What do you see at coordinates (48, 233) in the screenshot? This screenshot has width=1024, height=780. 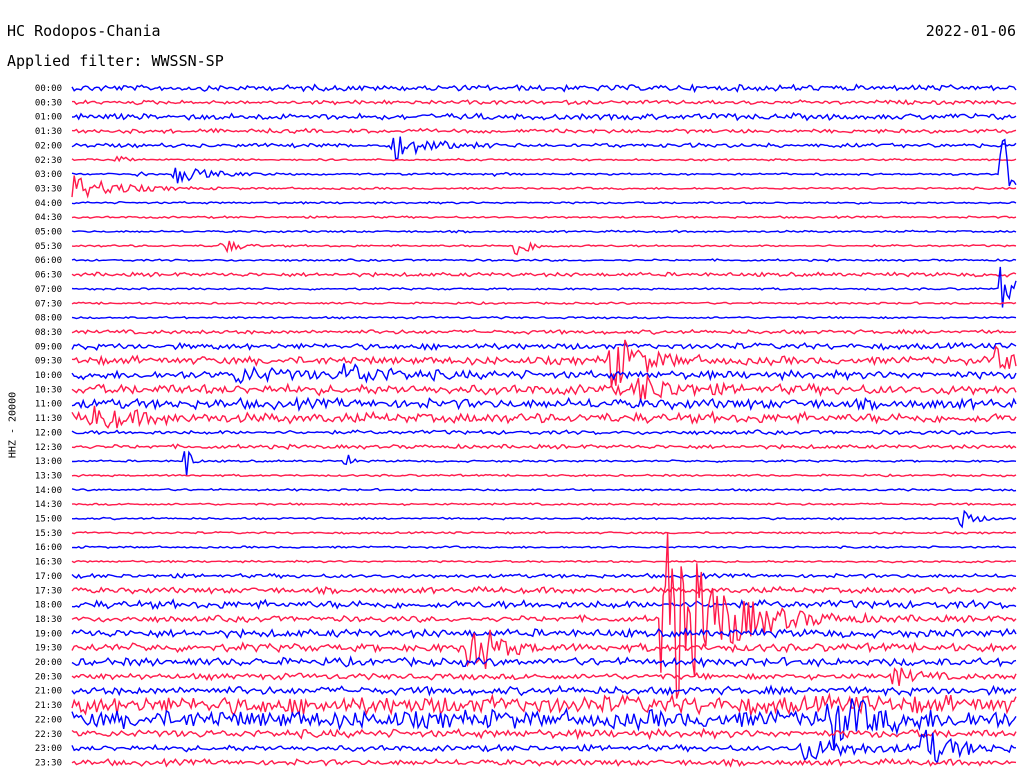 I see `time-tick-label: 05:00` at bounding box center [48, 233].